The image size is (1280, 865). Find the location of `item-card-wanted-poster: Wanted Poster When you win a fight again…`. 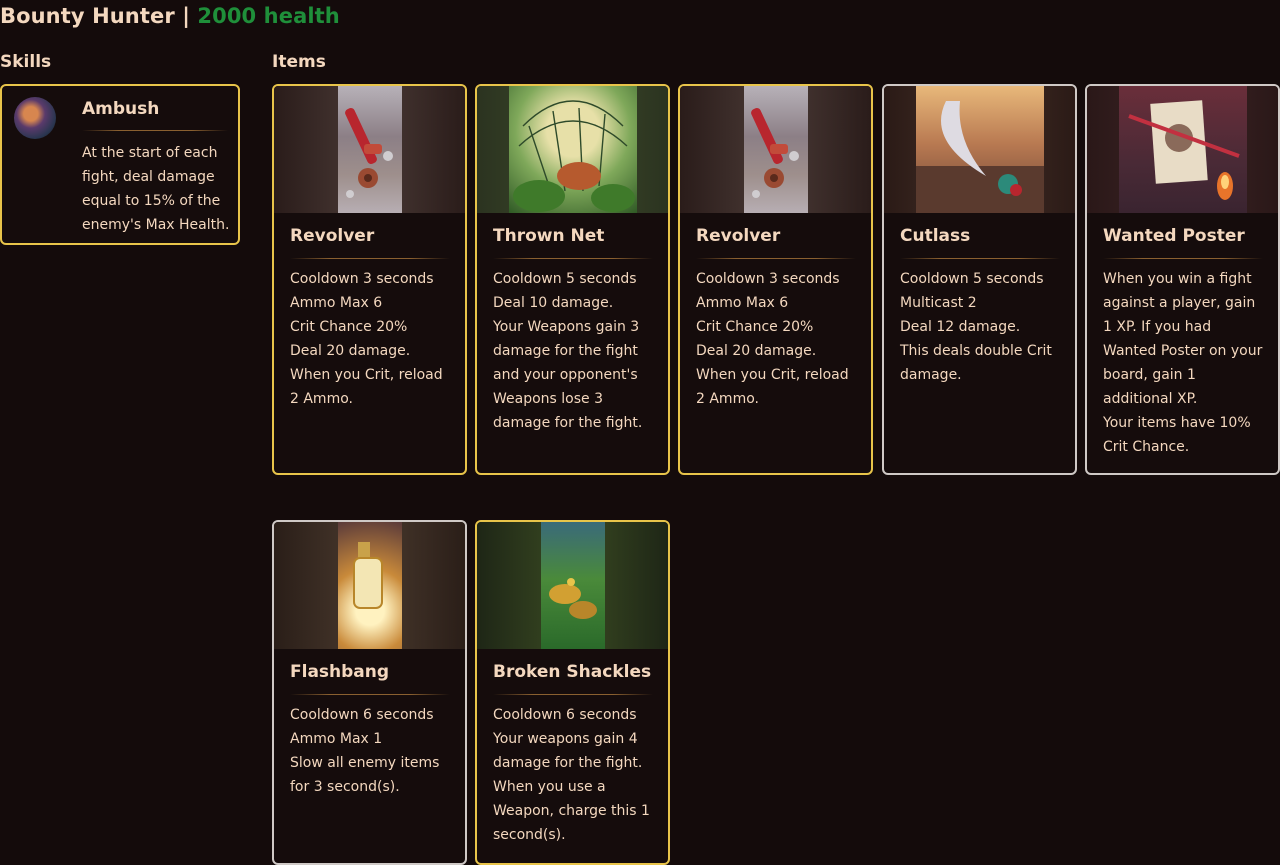

item-card-wanted-poster: Wanted Poster When you win a fight again… is located at coordinates (1182, 279).